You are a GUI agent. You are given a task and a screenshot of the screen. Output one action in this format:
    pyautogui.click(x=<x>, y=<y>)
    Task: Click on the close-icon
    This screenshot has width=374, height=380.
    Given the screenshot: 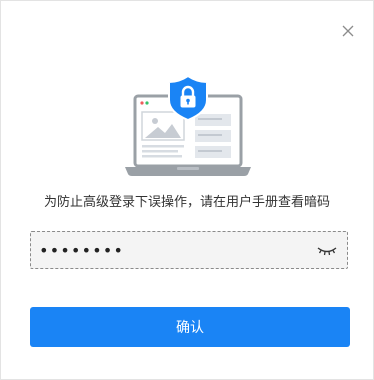 What is the action you would take?
    pyautogui.click(x=348, y=31)
    